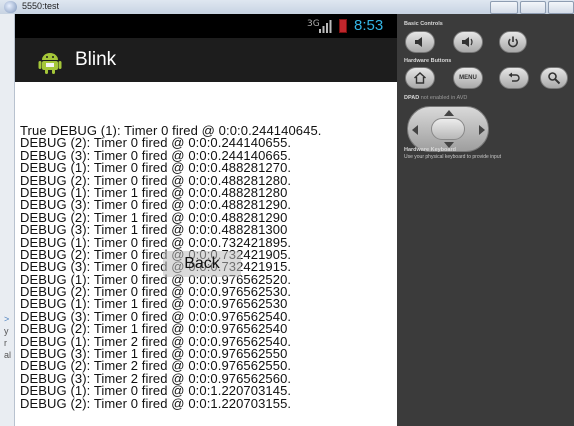 The width and height of the screenshot is (574, 426). What do you see at coordinates (202, 264) in the screenshot?
I see `back-button: Back` at bounding box center [202, 264].